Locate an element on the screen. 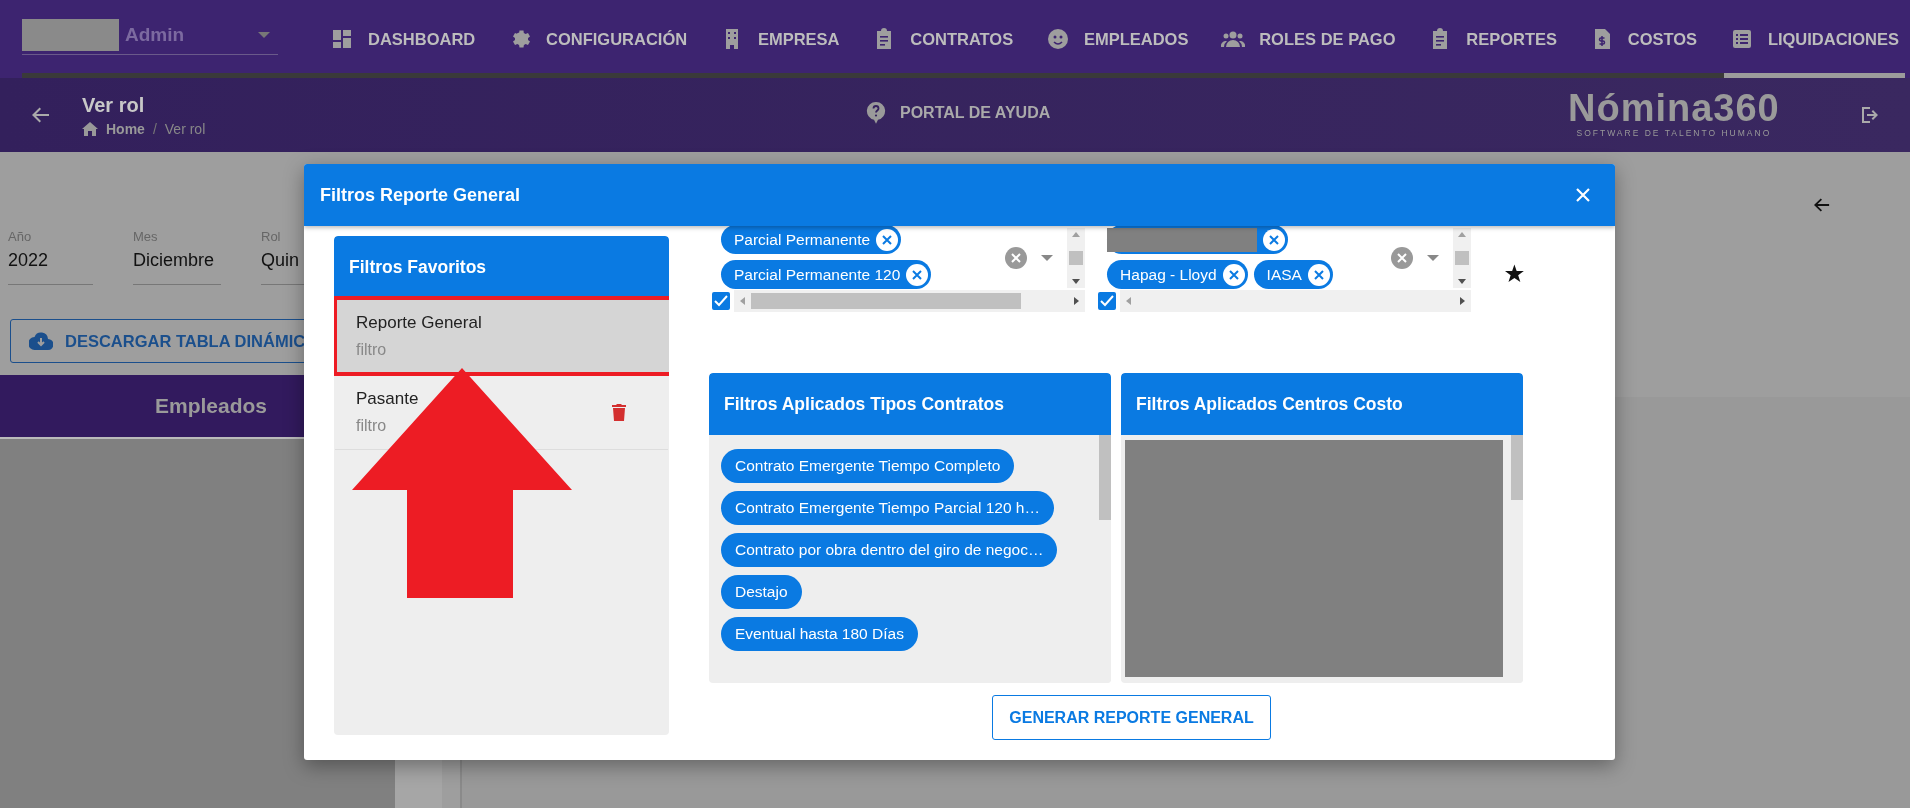 This screenshot has width=1910, height=808. filter-chip: IASA is located at coordinates (1293, 274).